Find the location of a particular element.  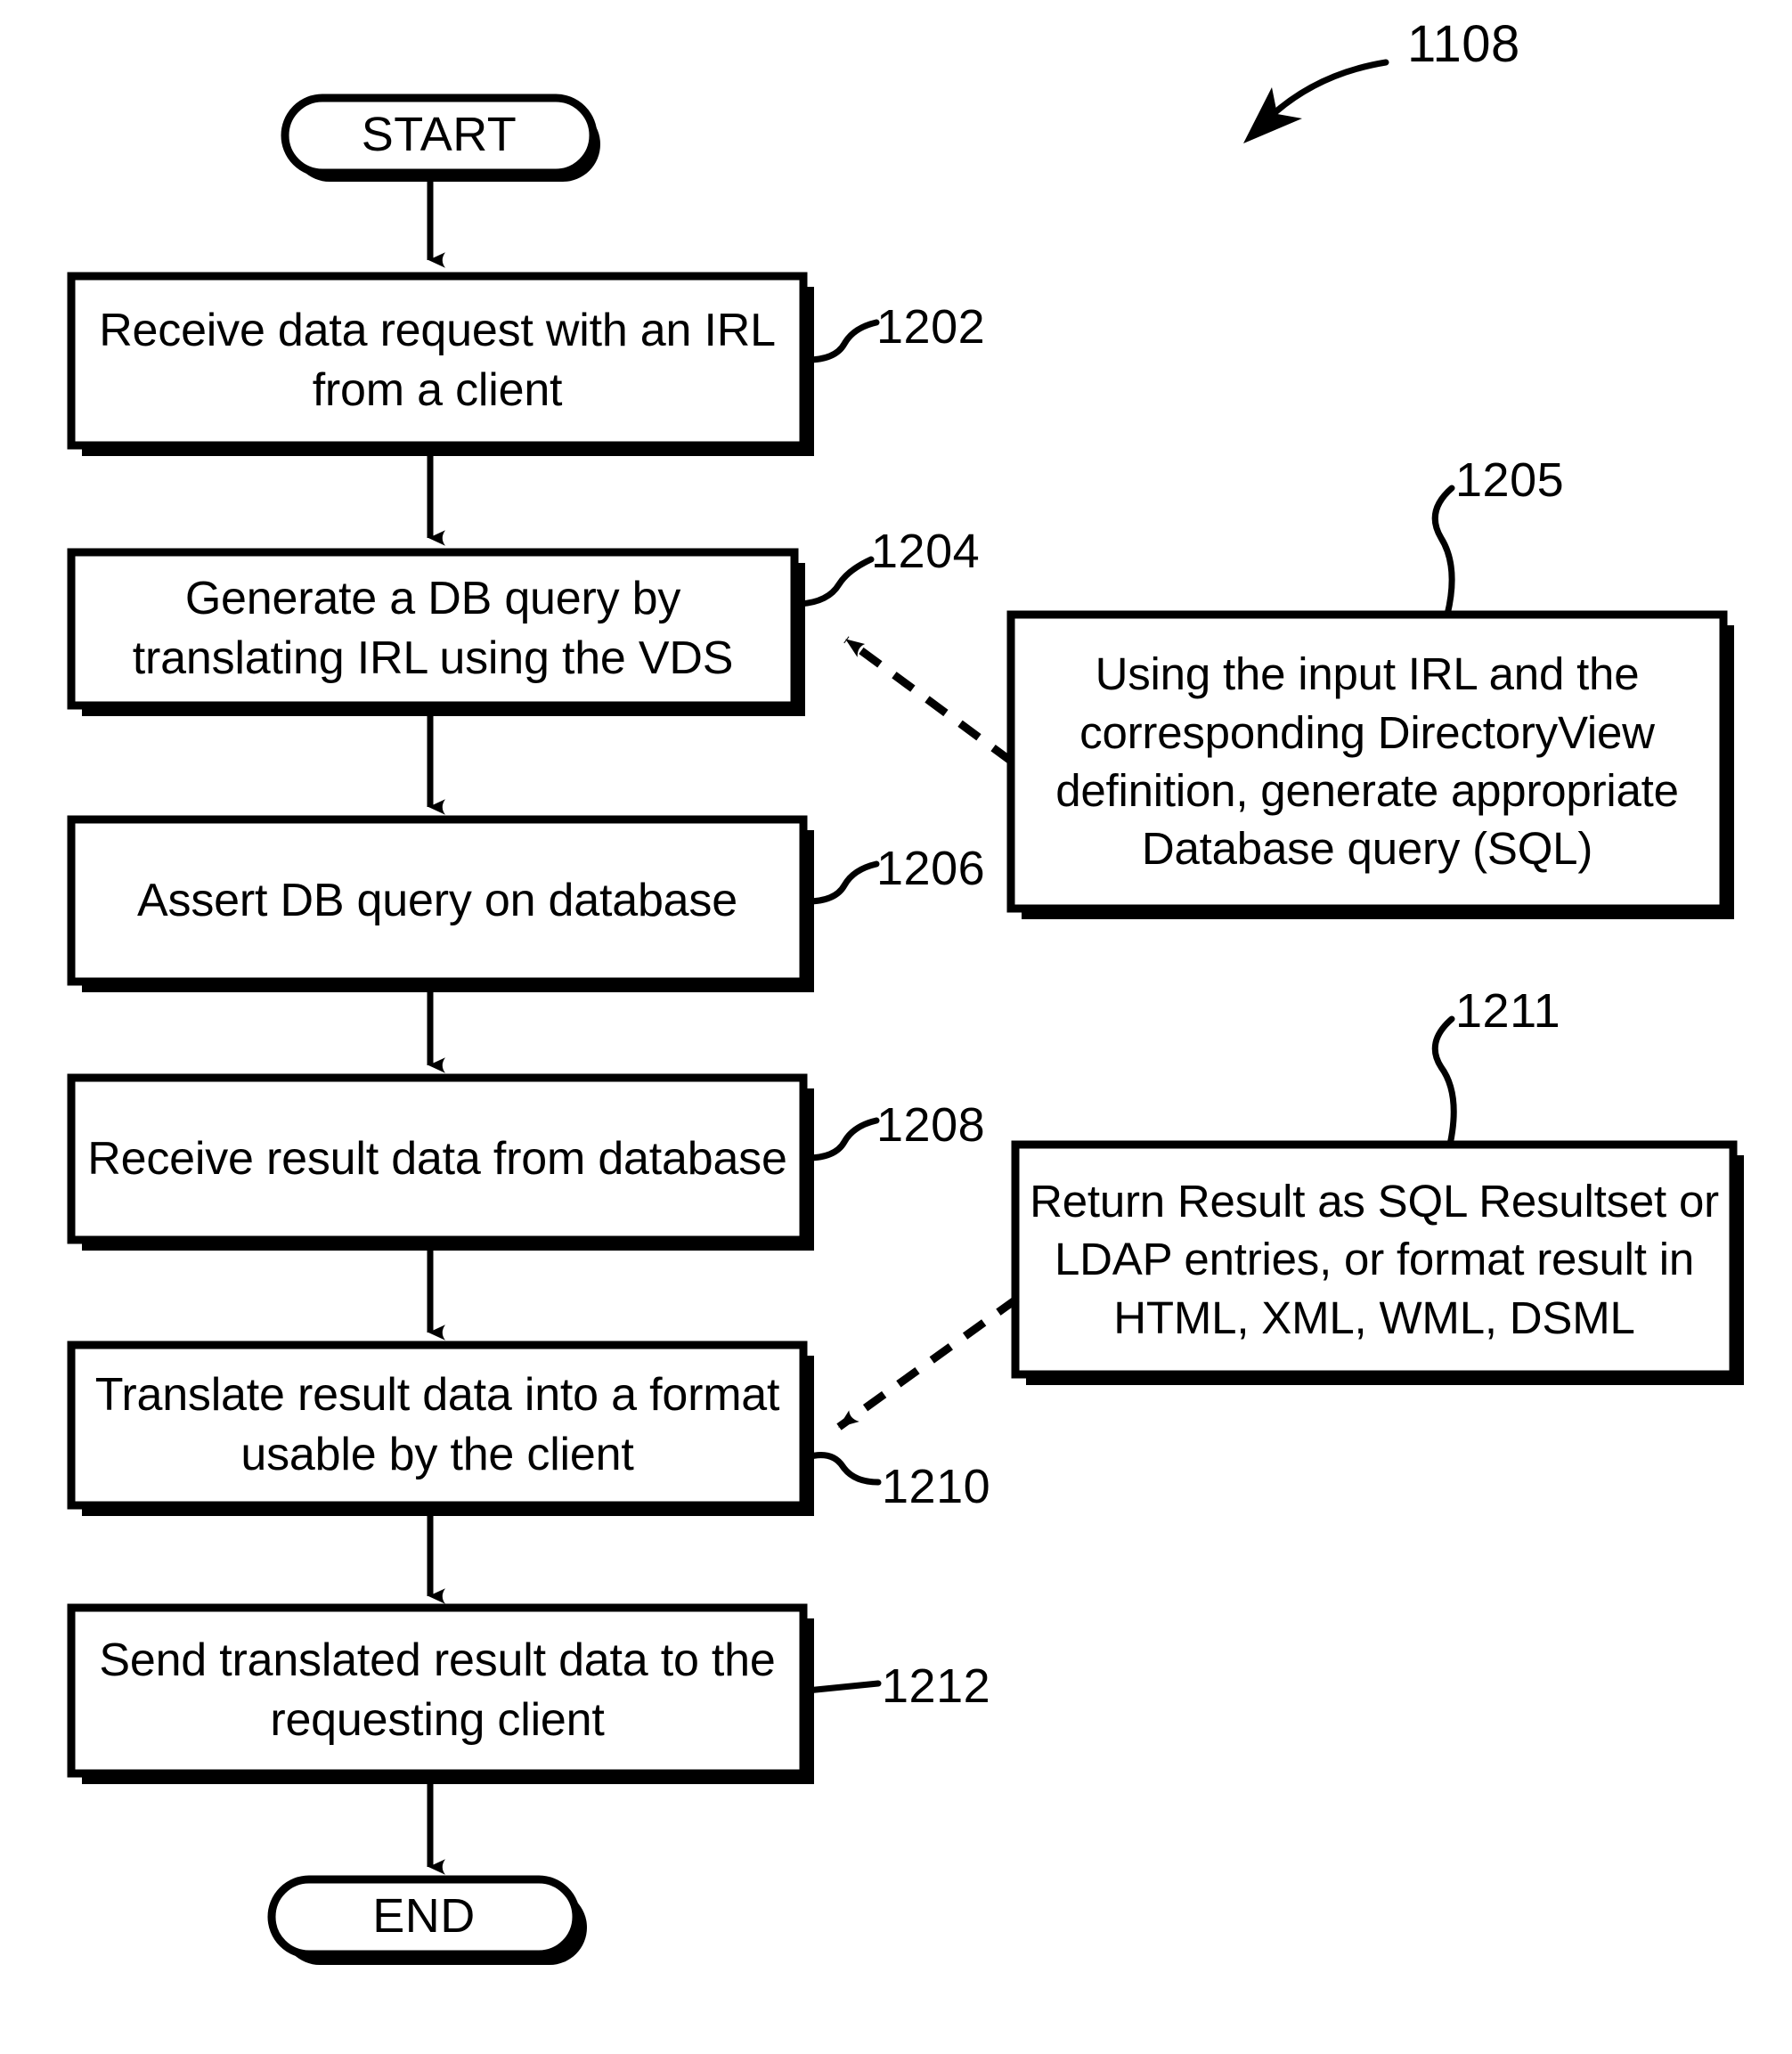

ref-number-1205: 1205 is located at coordinates (1510, 480).